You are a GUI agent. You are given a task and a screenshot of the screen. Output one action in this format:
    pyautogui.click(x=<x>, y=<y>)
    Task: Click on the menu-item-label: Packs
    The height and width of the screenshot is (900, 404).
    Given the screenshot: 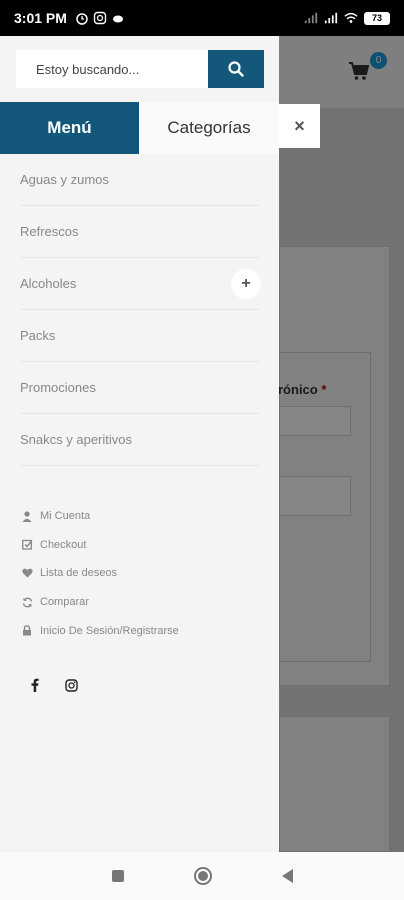 What is the action you would take?
    pyautogui.click(x=38, y=335)
    